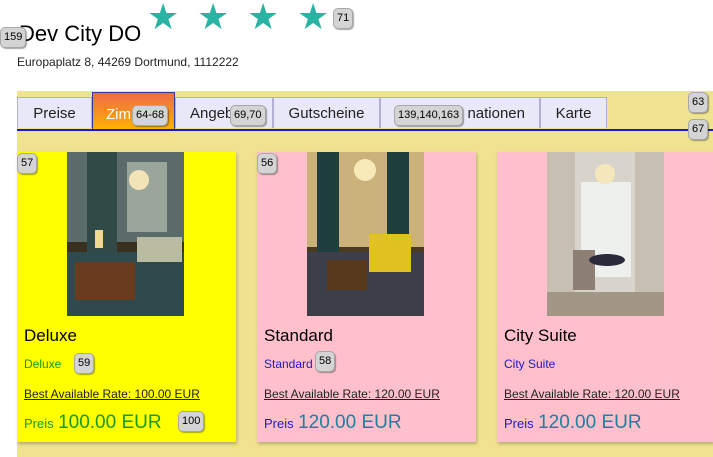  What do you see at coordinates (93, 422) in the screenshot?
I see `room-price: Preis 100.00 EUR` at bounding box center [93, 422].